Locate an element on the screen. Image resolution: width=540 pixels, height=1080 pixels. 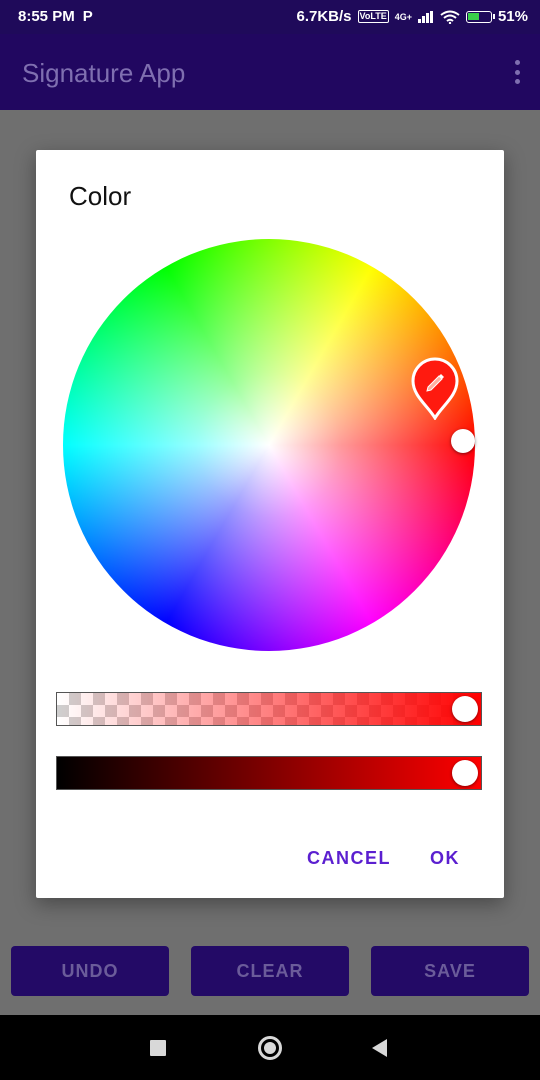
save-button: SAVE is located at coordinates (450, 971).